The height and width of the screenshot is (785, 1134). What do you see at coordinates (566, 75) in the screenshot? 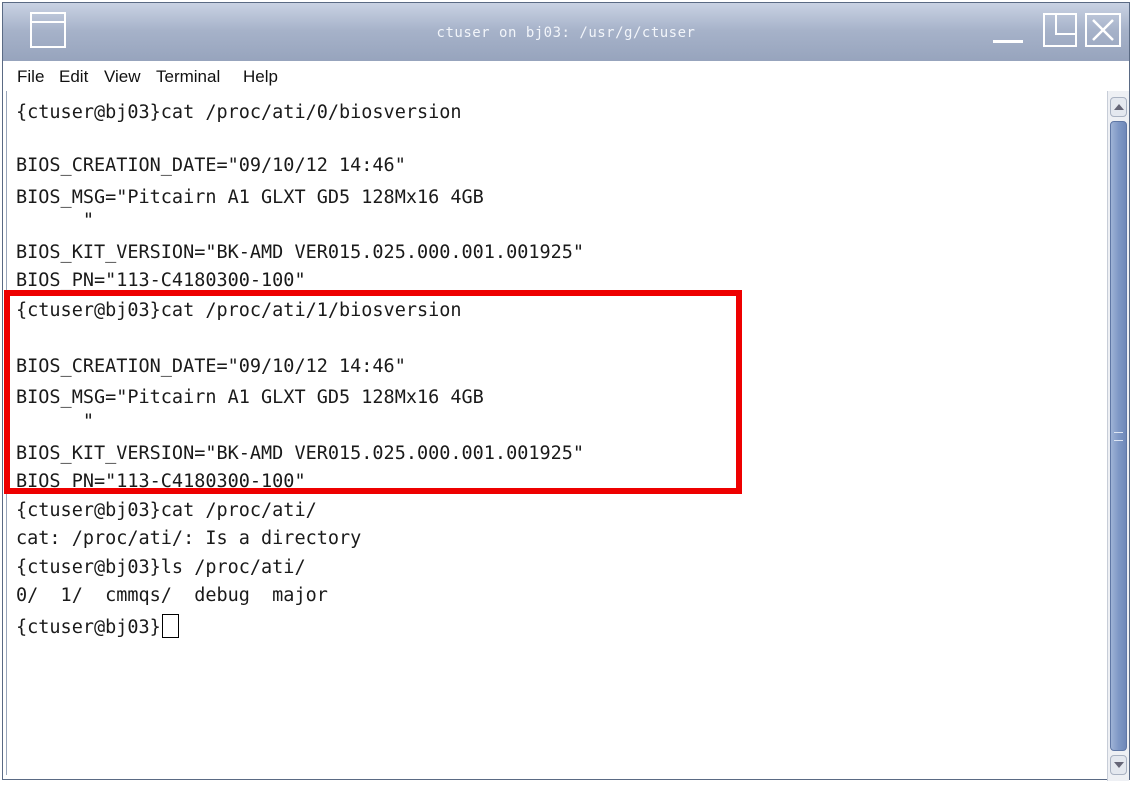
I see `menu-bar: File Edit View Terminal Help` at bounding box center [566, 75].